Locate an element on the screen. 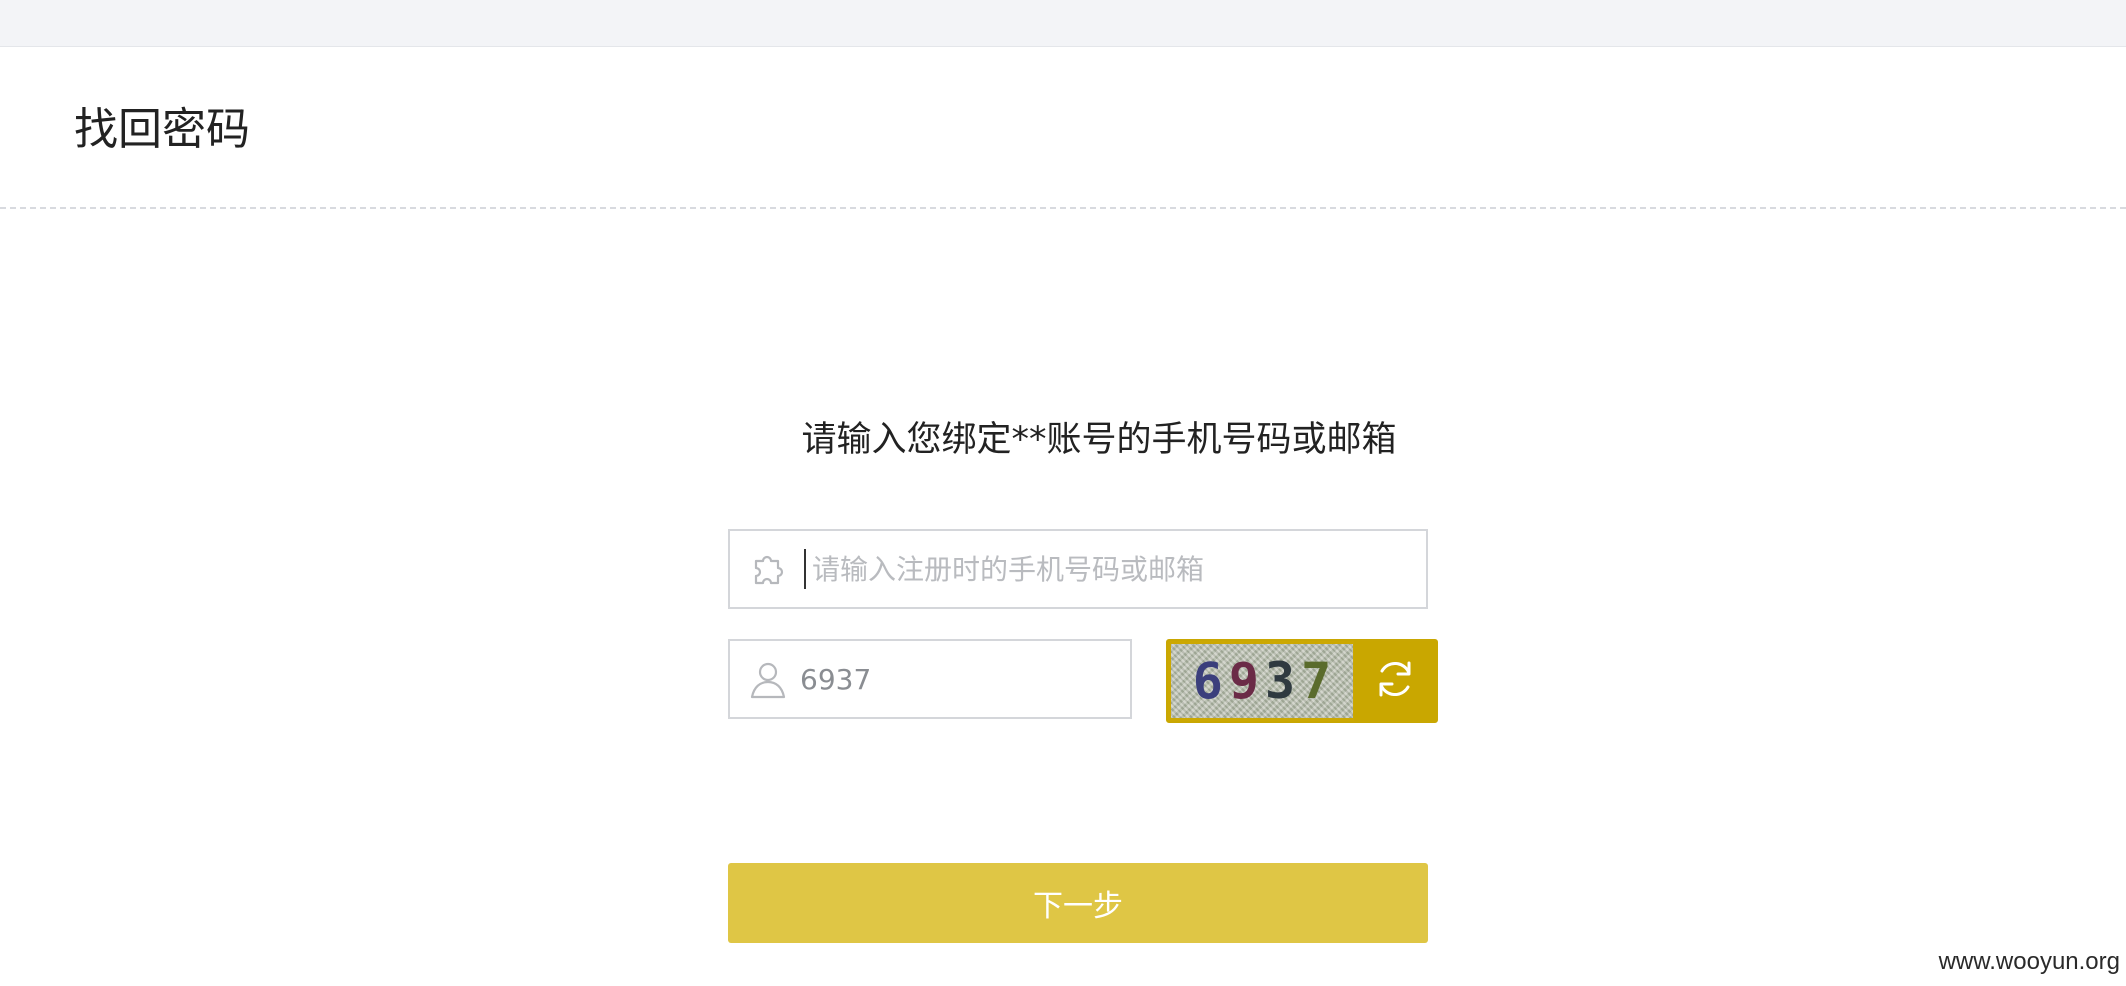 The height and width of the screenshot is (986, 2126). account-input is located at coordinates (1114, 569).